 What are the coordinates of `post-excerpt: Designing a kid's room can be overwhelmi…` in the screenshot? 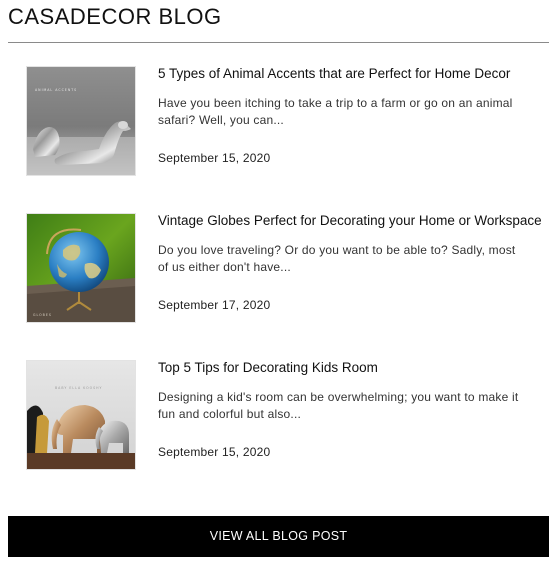 It's located at (338, 405).